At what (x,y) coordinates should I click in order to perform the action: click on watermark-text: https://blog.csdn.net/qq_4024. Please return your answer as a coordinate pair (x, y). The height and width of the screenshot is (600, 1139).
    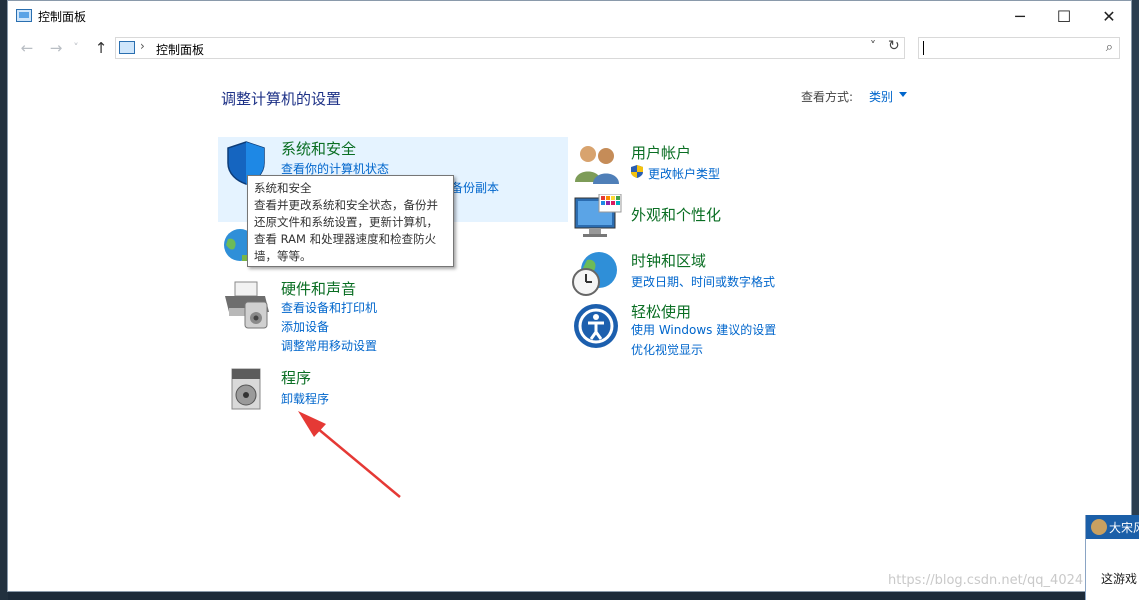
    Looking at the image, I should click on (986, 580).